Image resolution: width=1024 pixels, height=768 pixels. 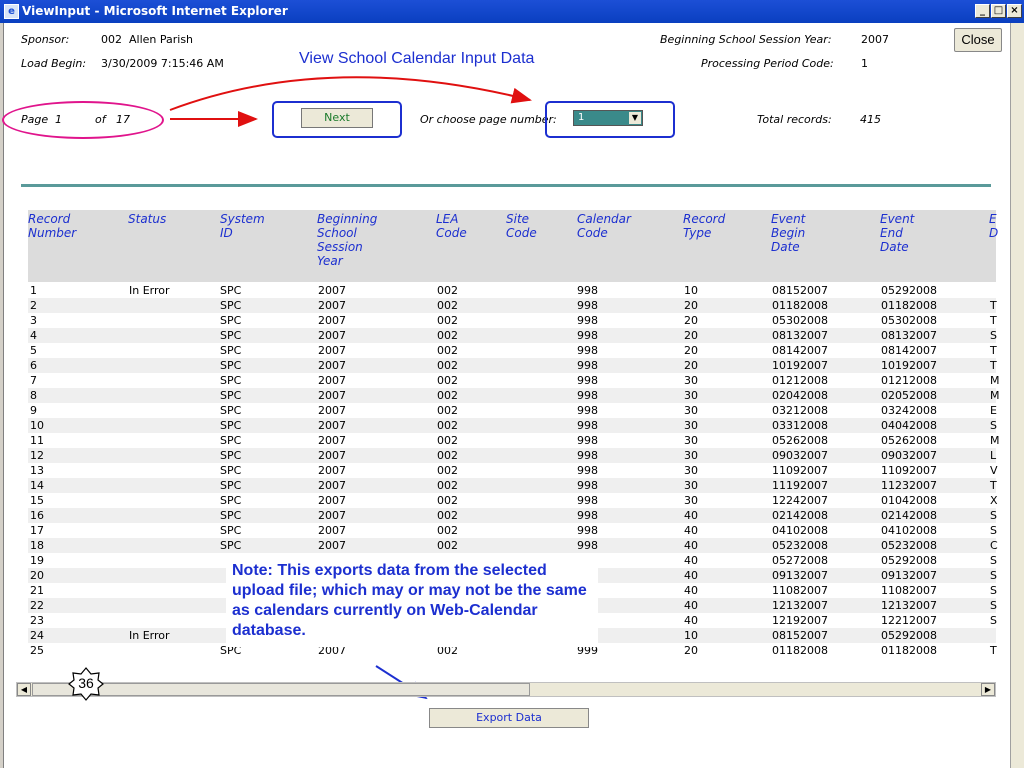 I want to click on table-cell: 4, so click(x=33, y=335).